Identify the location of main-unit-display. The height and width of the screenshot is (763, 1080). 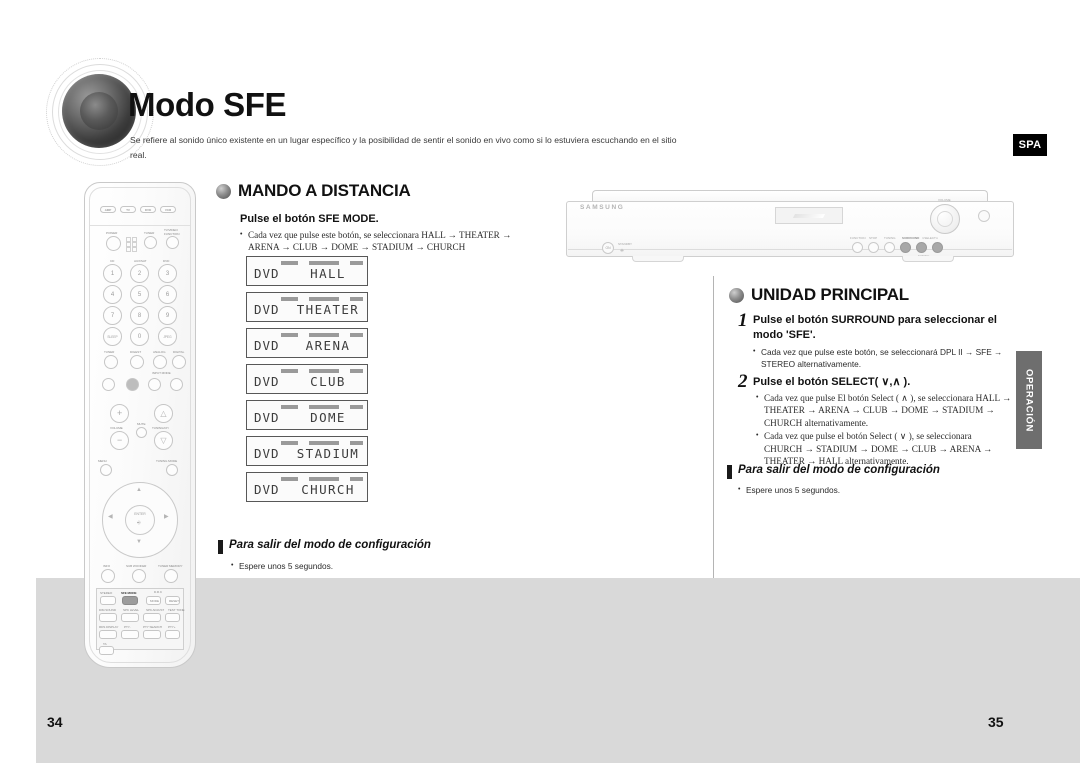
(809, 215).